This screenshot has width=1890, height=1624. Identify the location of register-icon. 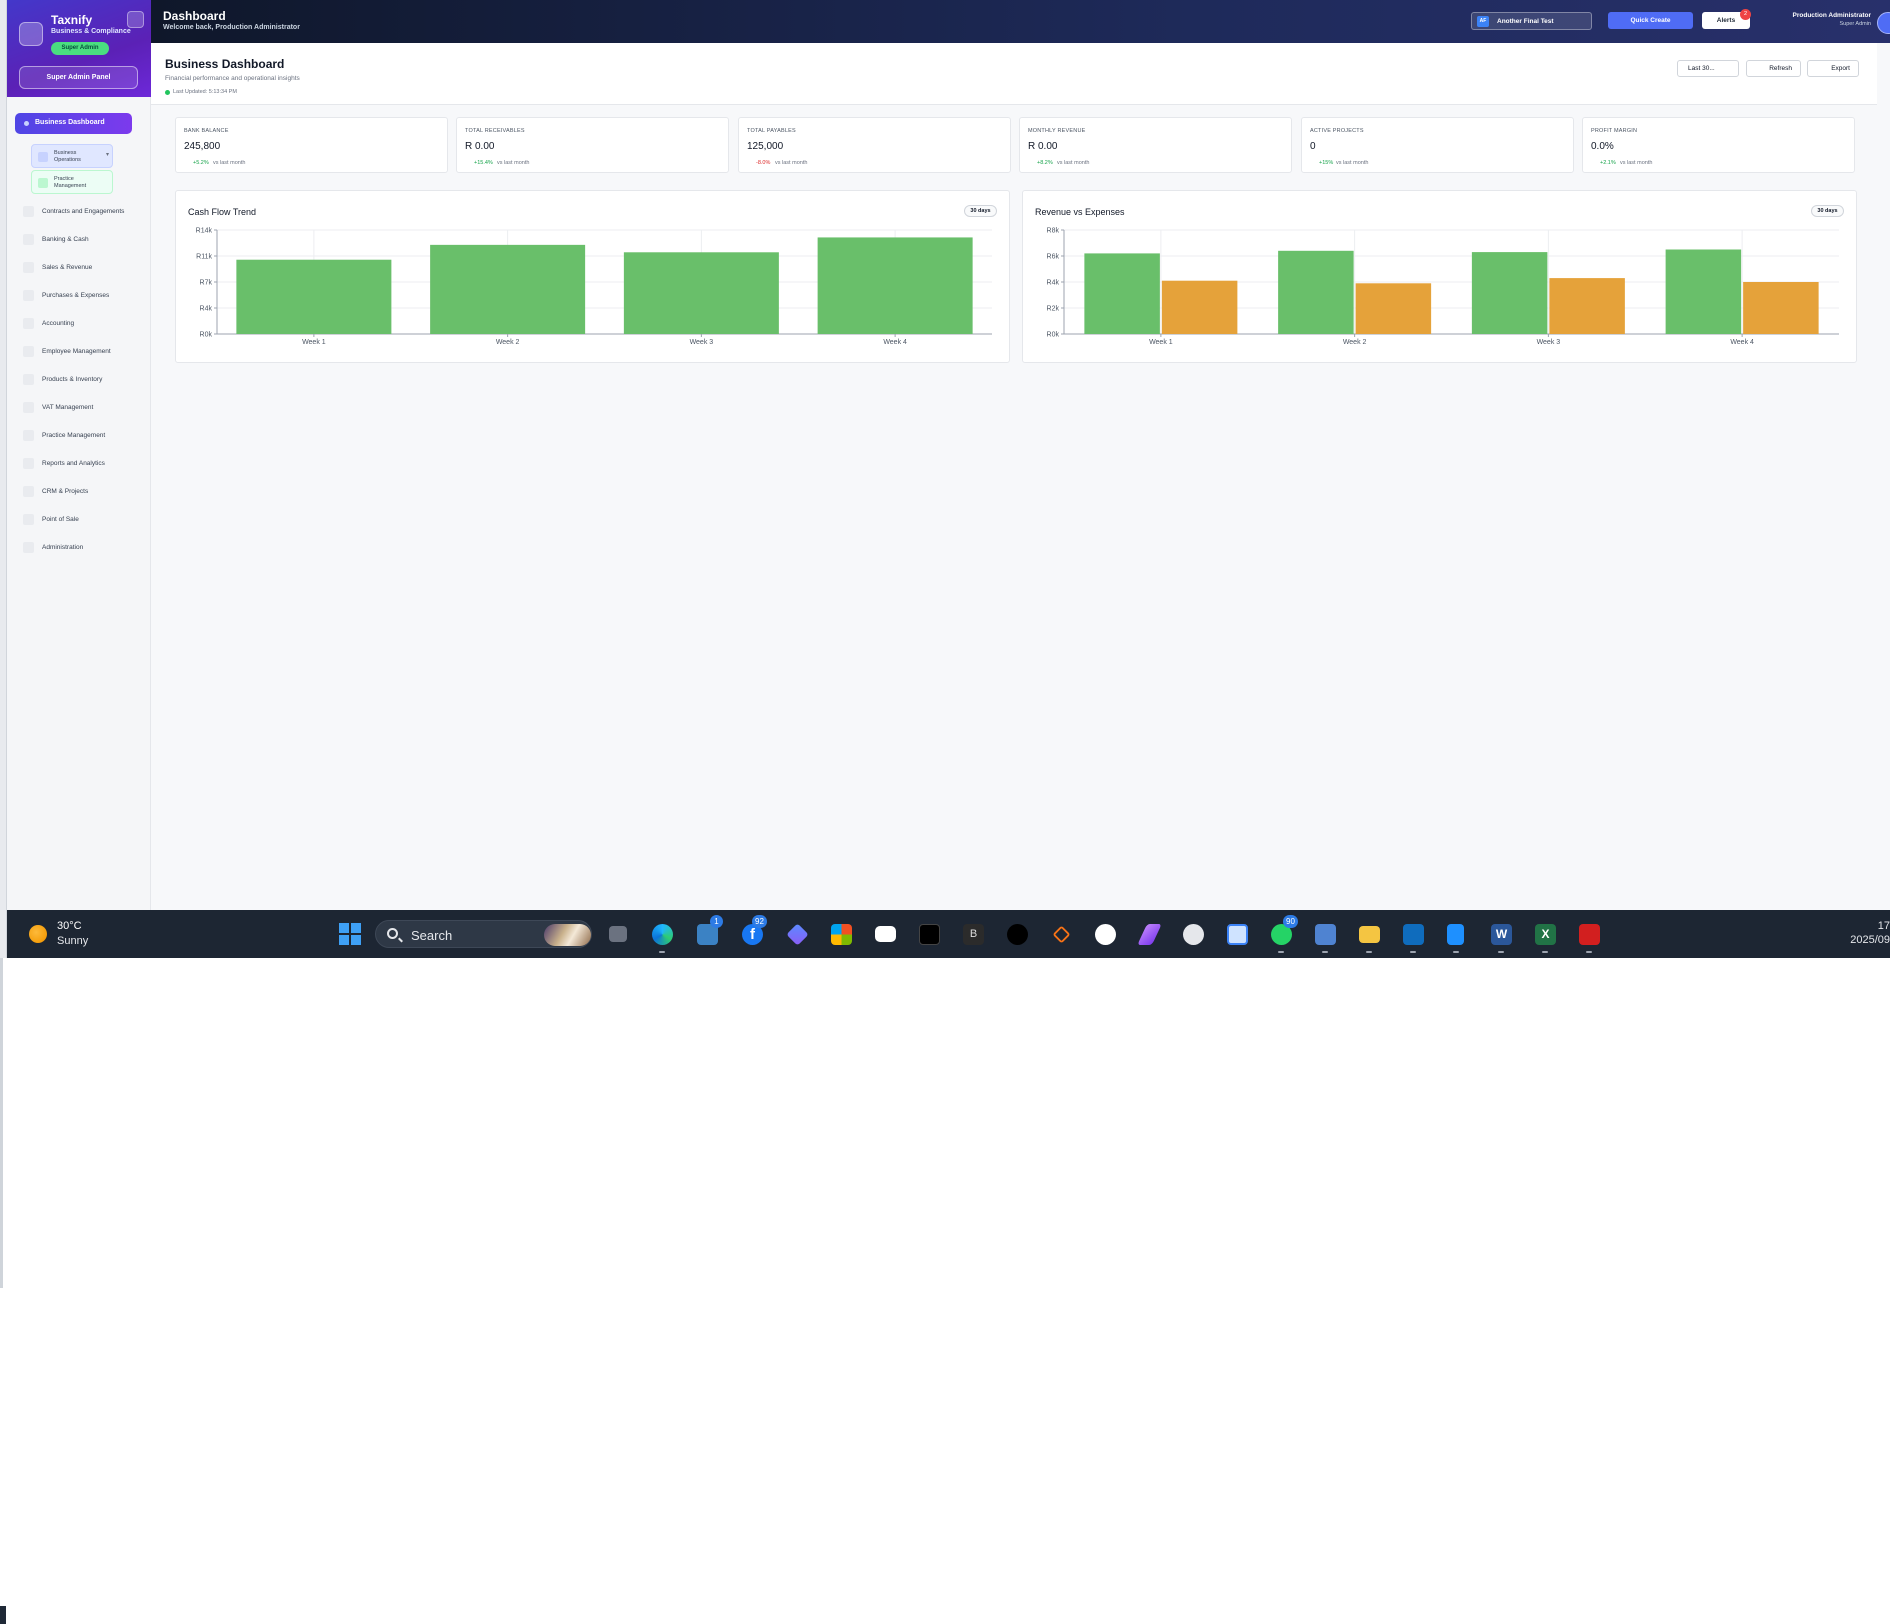
(28, 519).